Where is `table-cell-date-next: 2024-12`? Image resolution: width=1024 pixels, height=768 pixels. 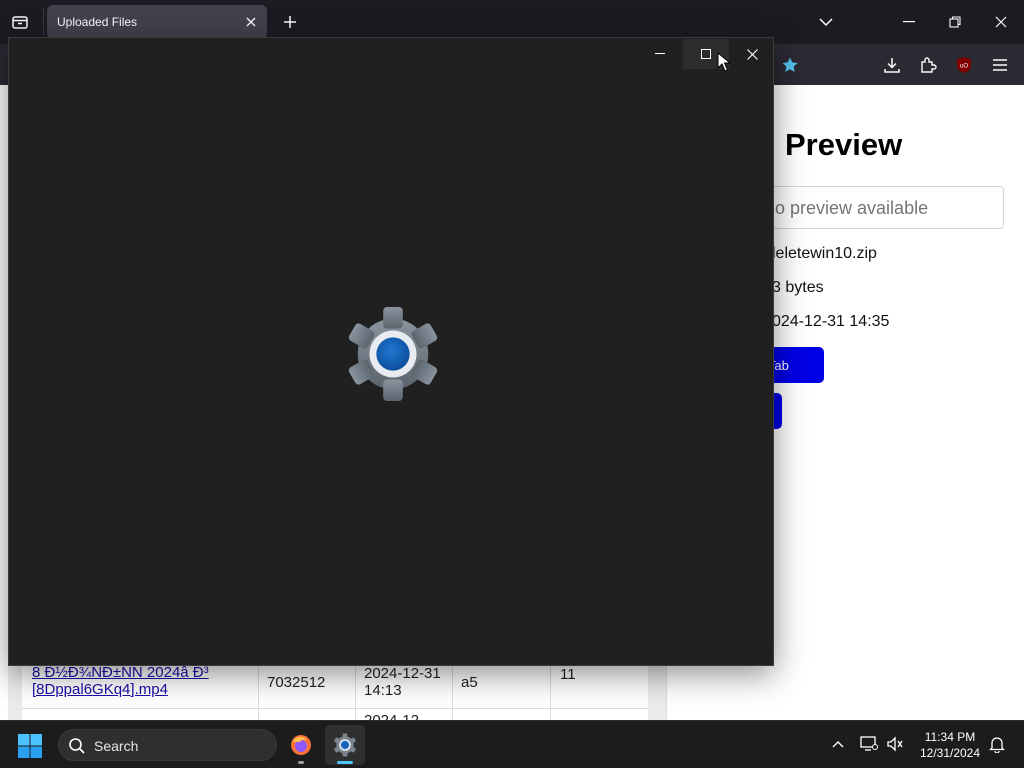 table-cell-date-next: 2024-12 is located at coordinates (391, 716).